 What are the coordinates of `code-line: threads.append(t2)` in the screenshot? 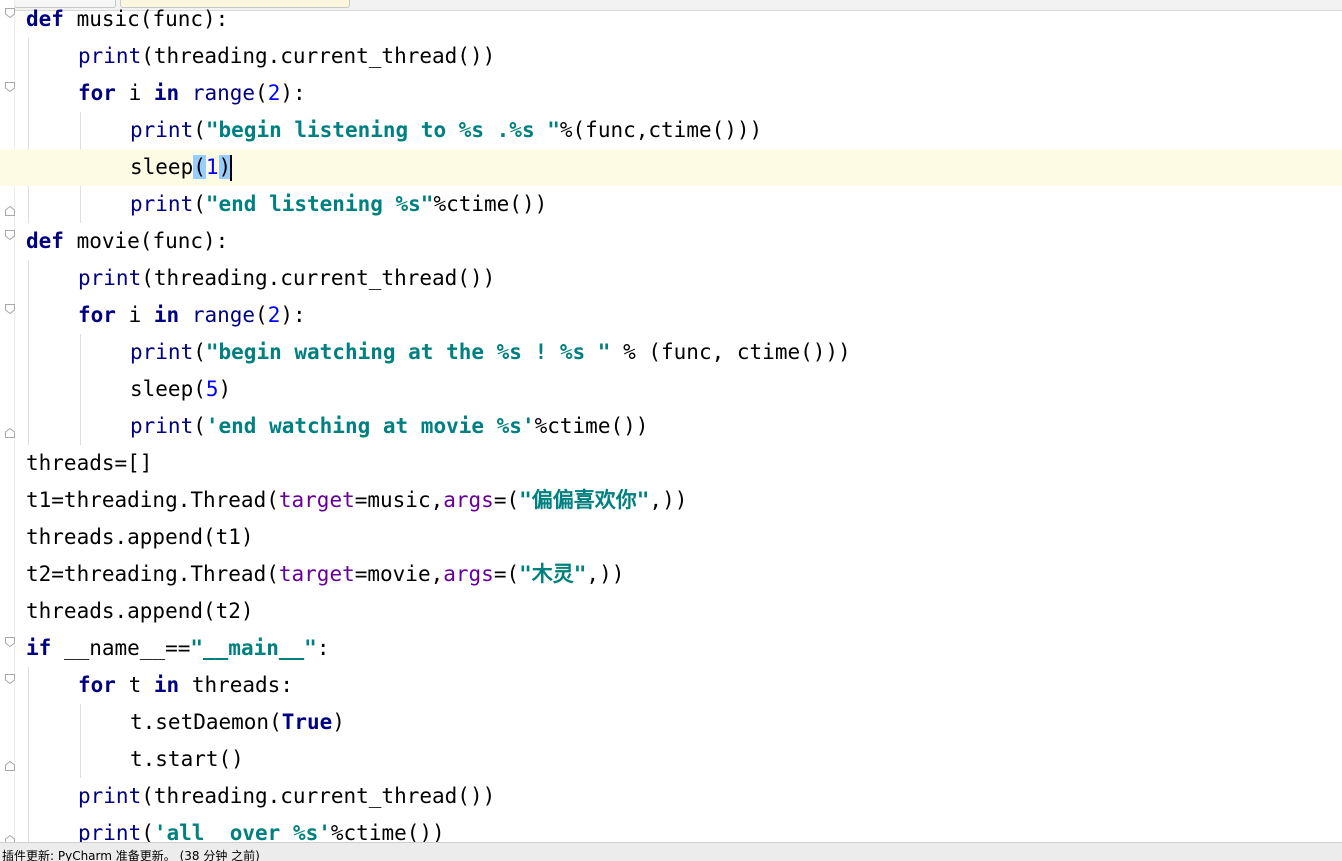 It's located at (671, 611).